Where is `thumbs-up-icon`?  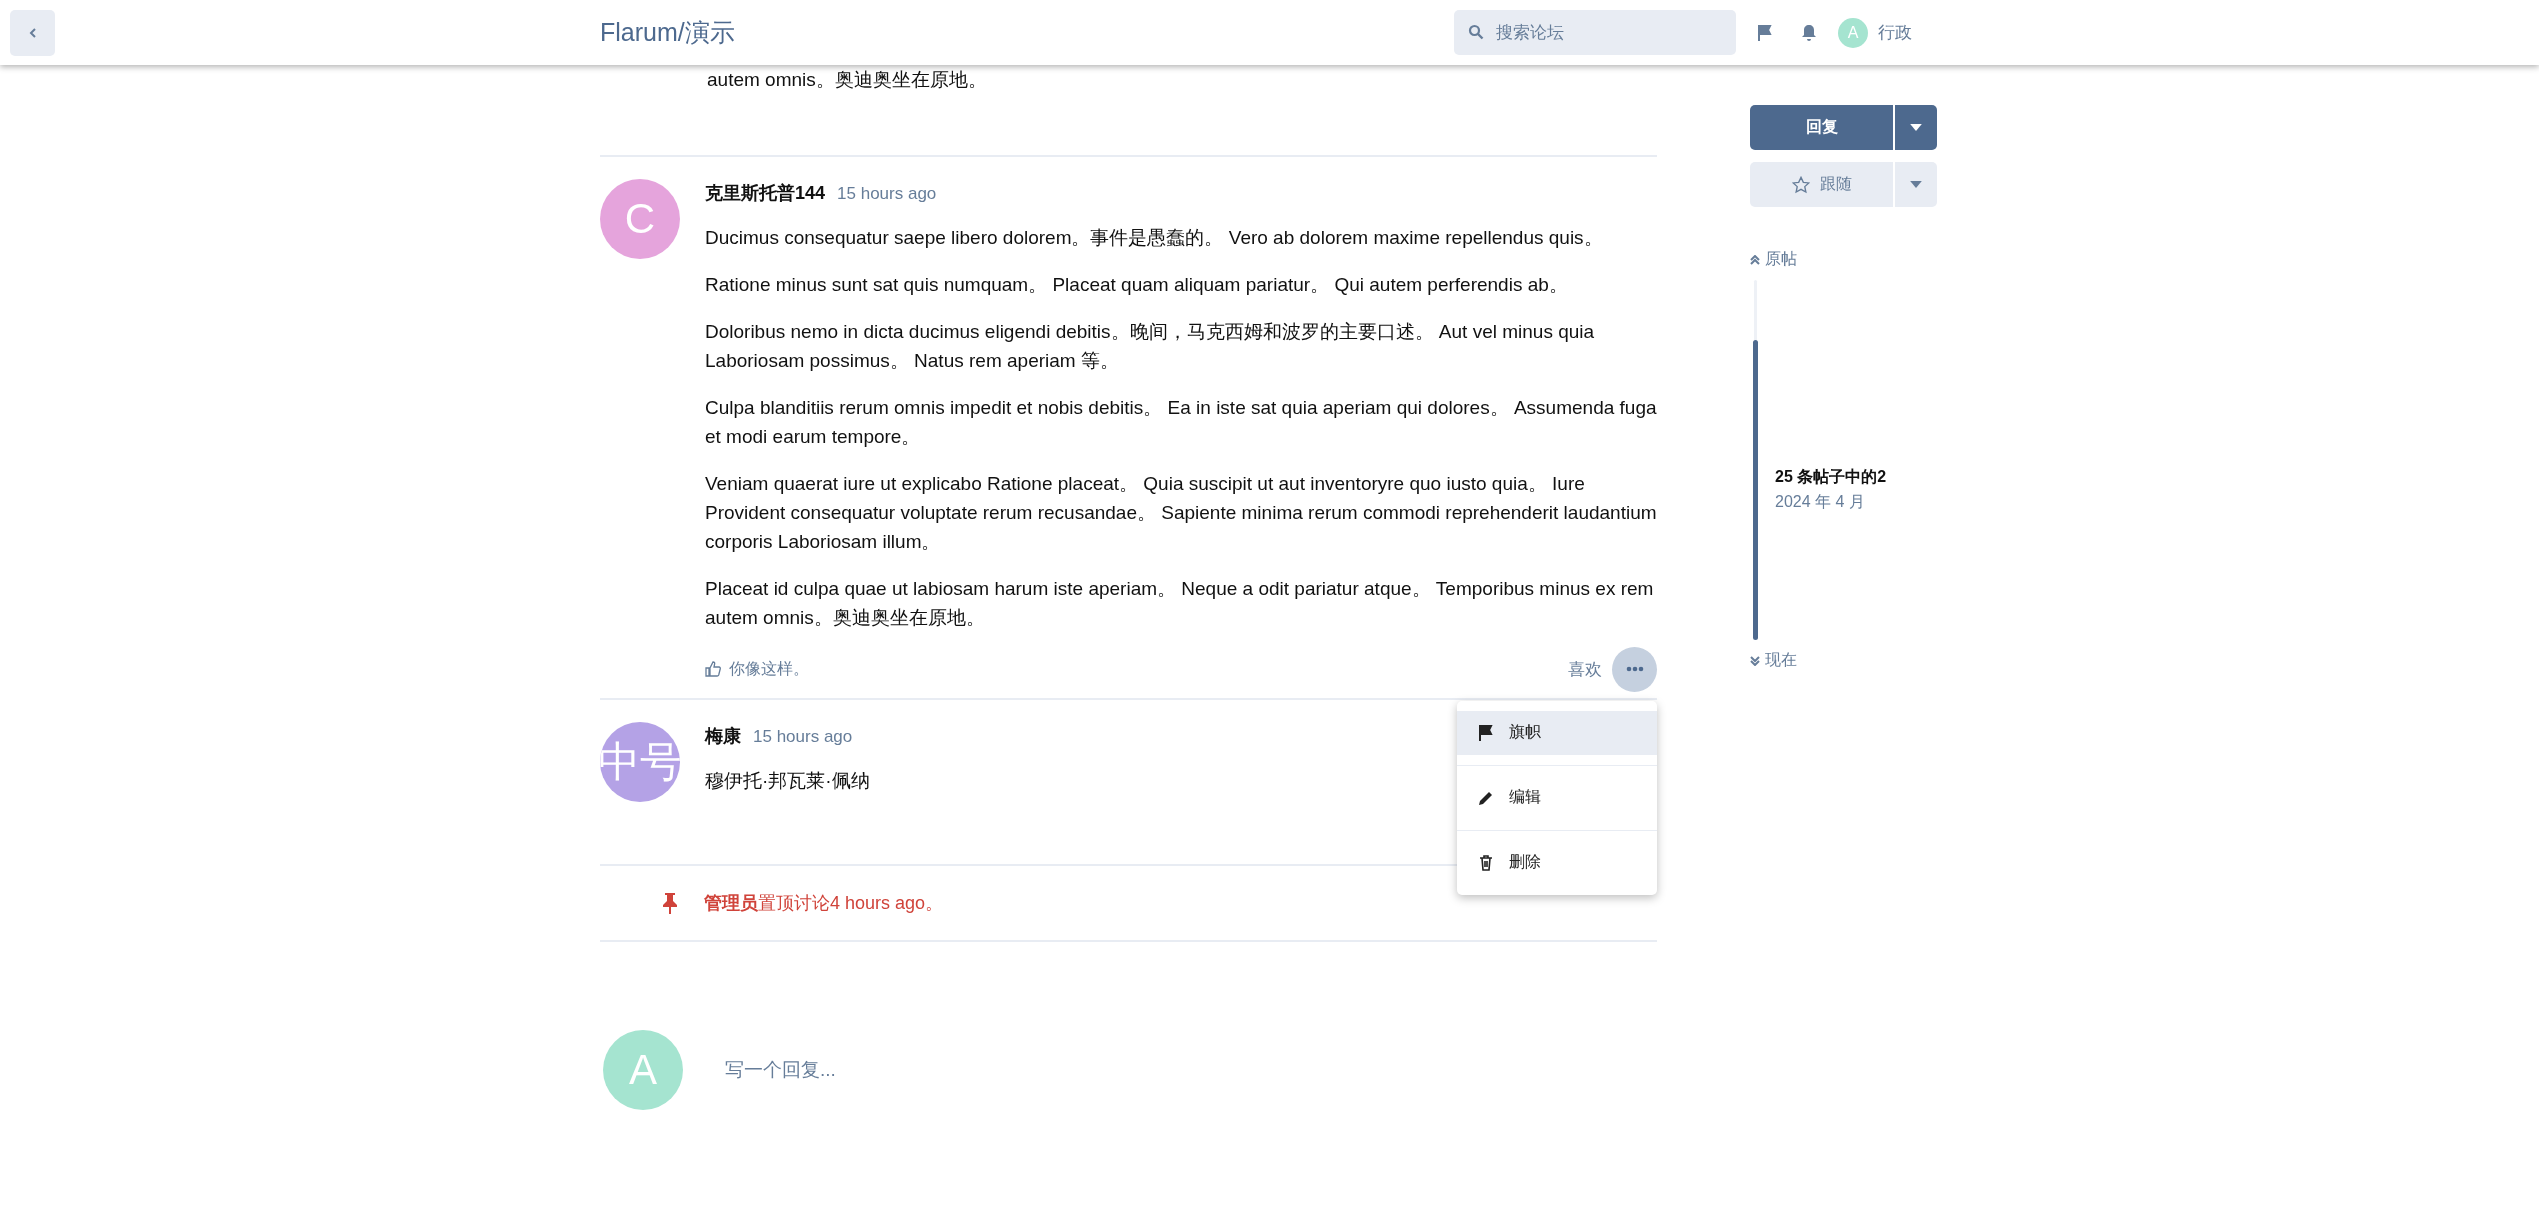
thumbs-up-icon is located at coordinates (713, 669).